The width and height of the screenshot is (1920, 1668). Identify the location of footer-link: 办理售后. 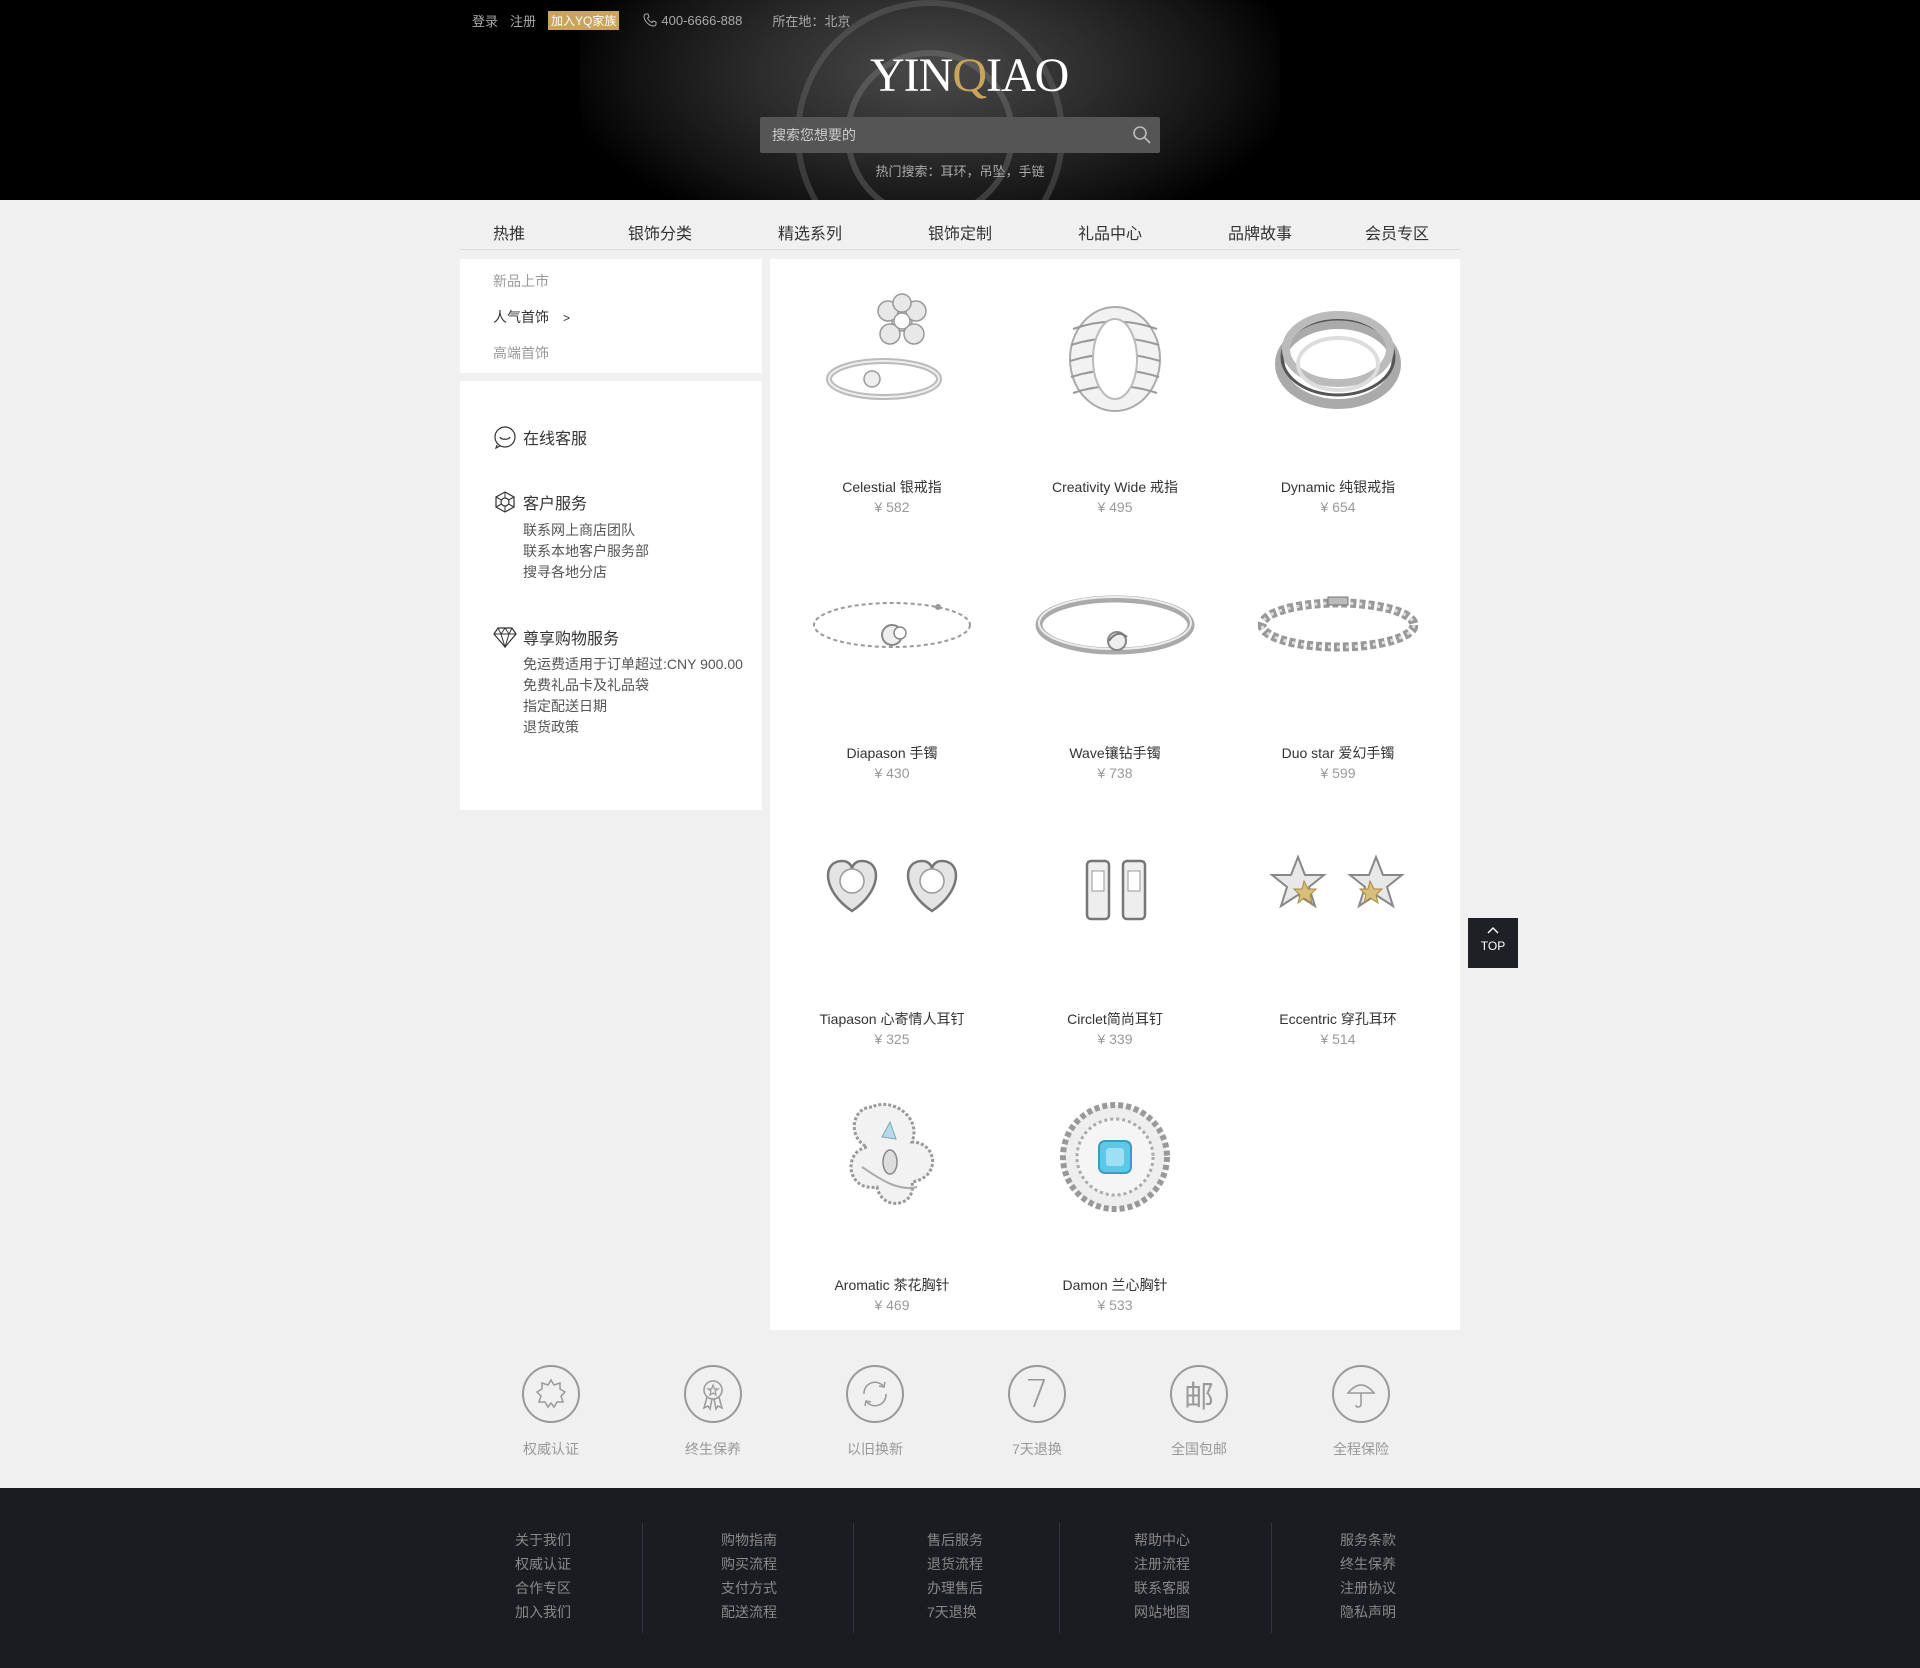
(977, 1588).